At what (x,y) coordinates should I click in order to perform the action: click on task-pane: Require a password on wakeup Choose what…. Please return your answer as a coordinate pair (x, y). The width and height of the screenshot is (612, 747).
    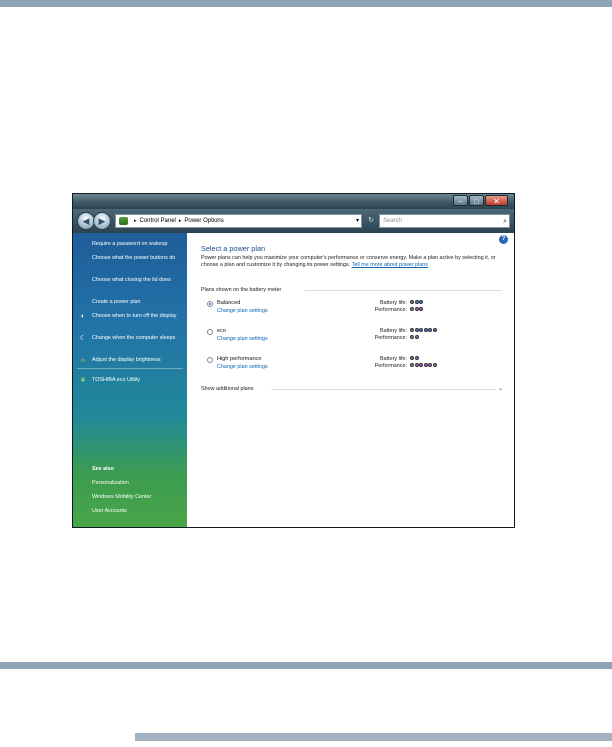
    Looking at the image, I should click on (130, 380).